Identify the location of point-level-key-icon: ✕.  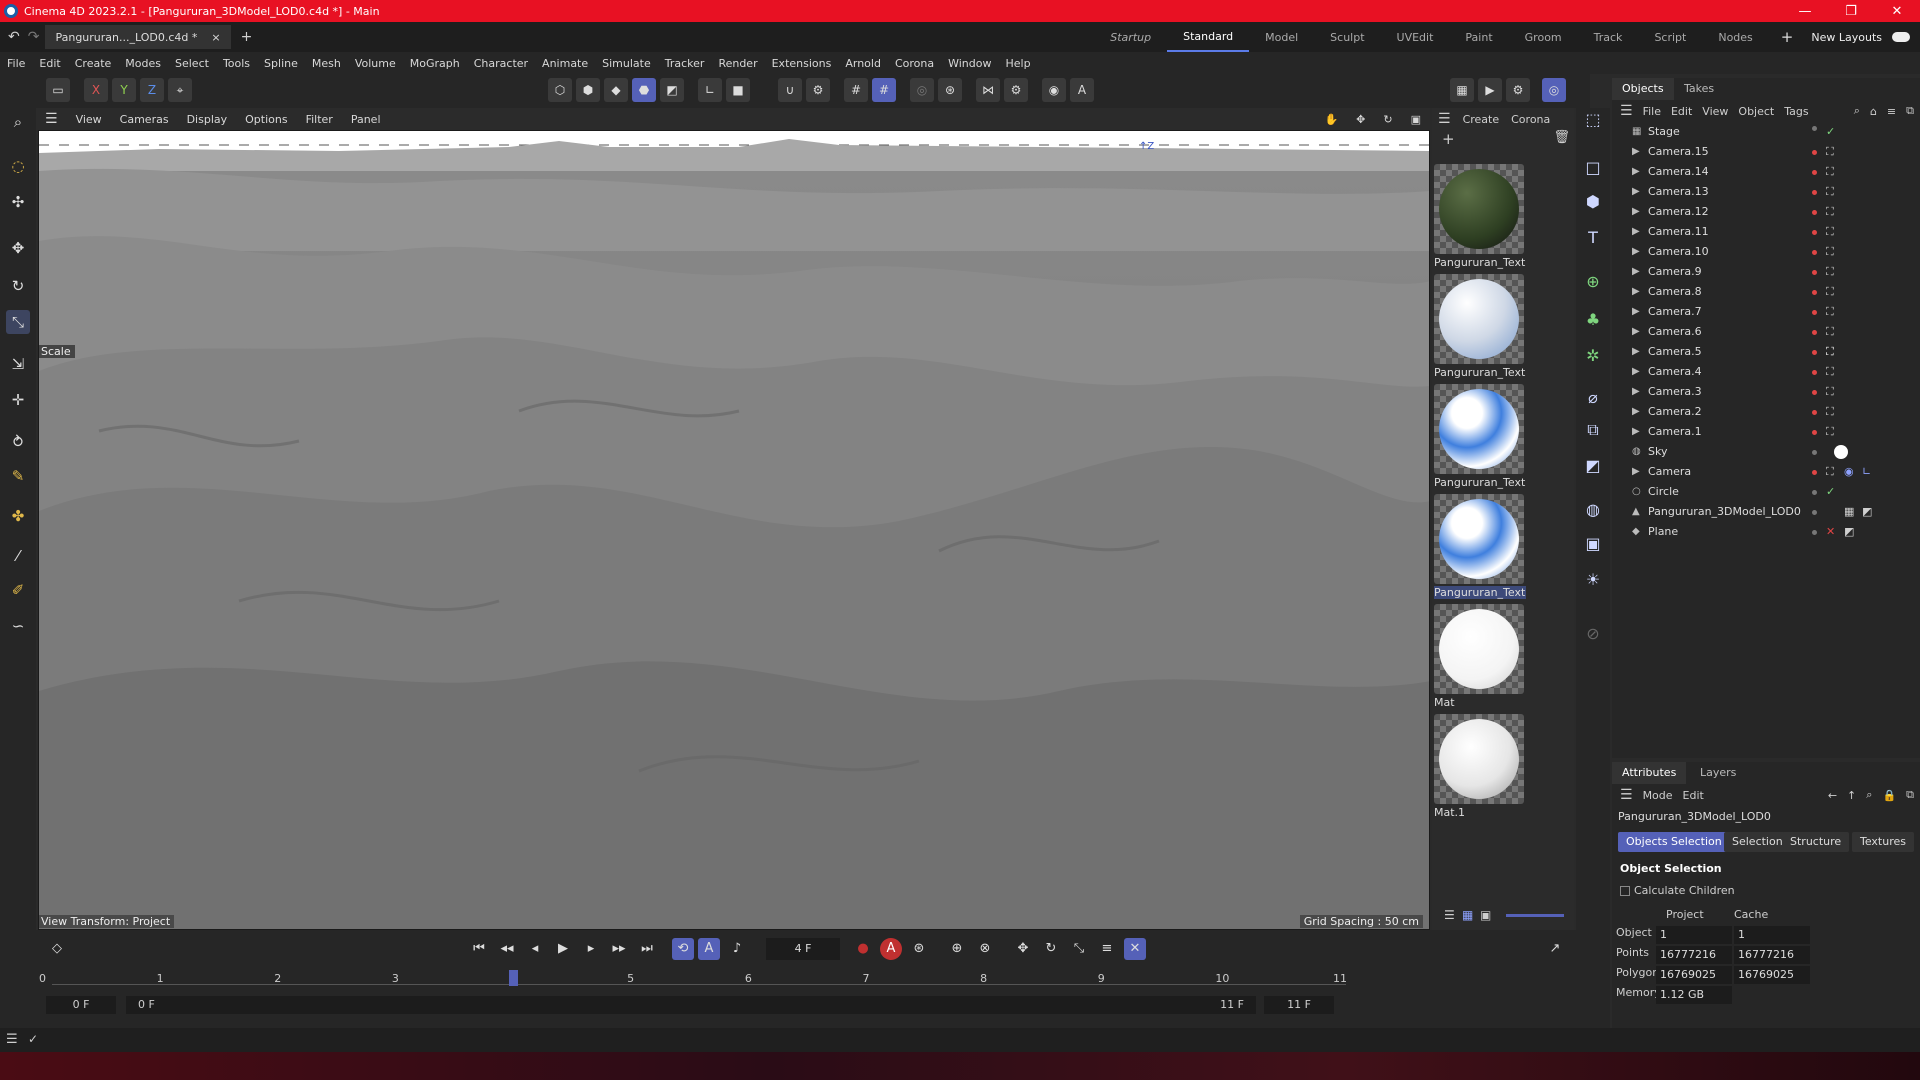
(1135, 949).